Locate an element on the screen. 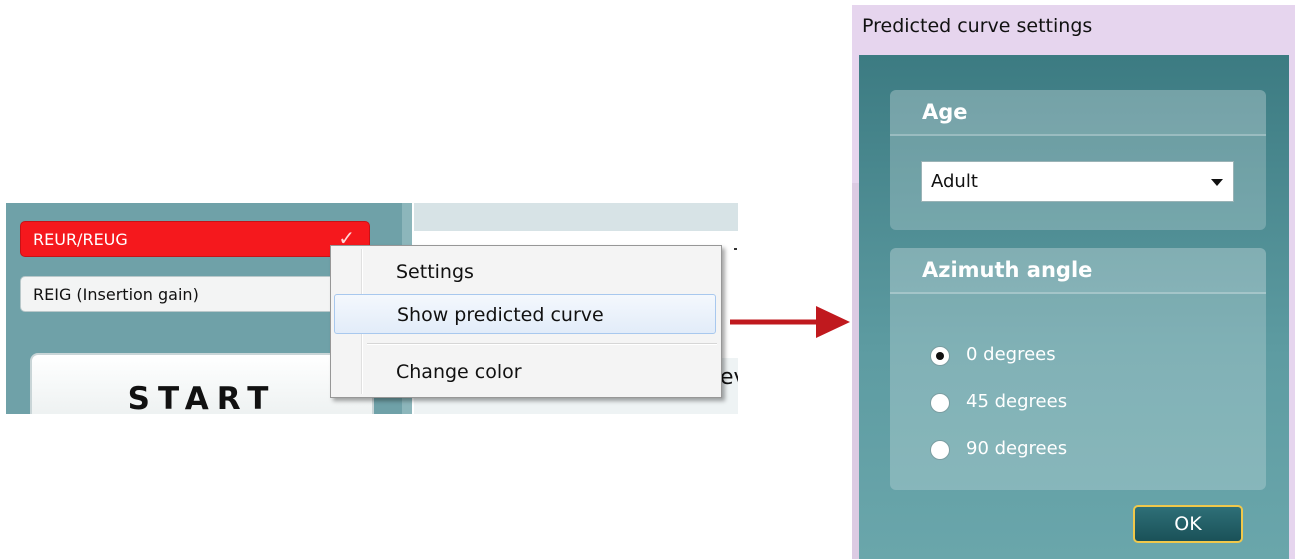 The image size is (1295, 559). start-button: START is located at coordinates (202, 383).